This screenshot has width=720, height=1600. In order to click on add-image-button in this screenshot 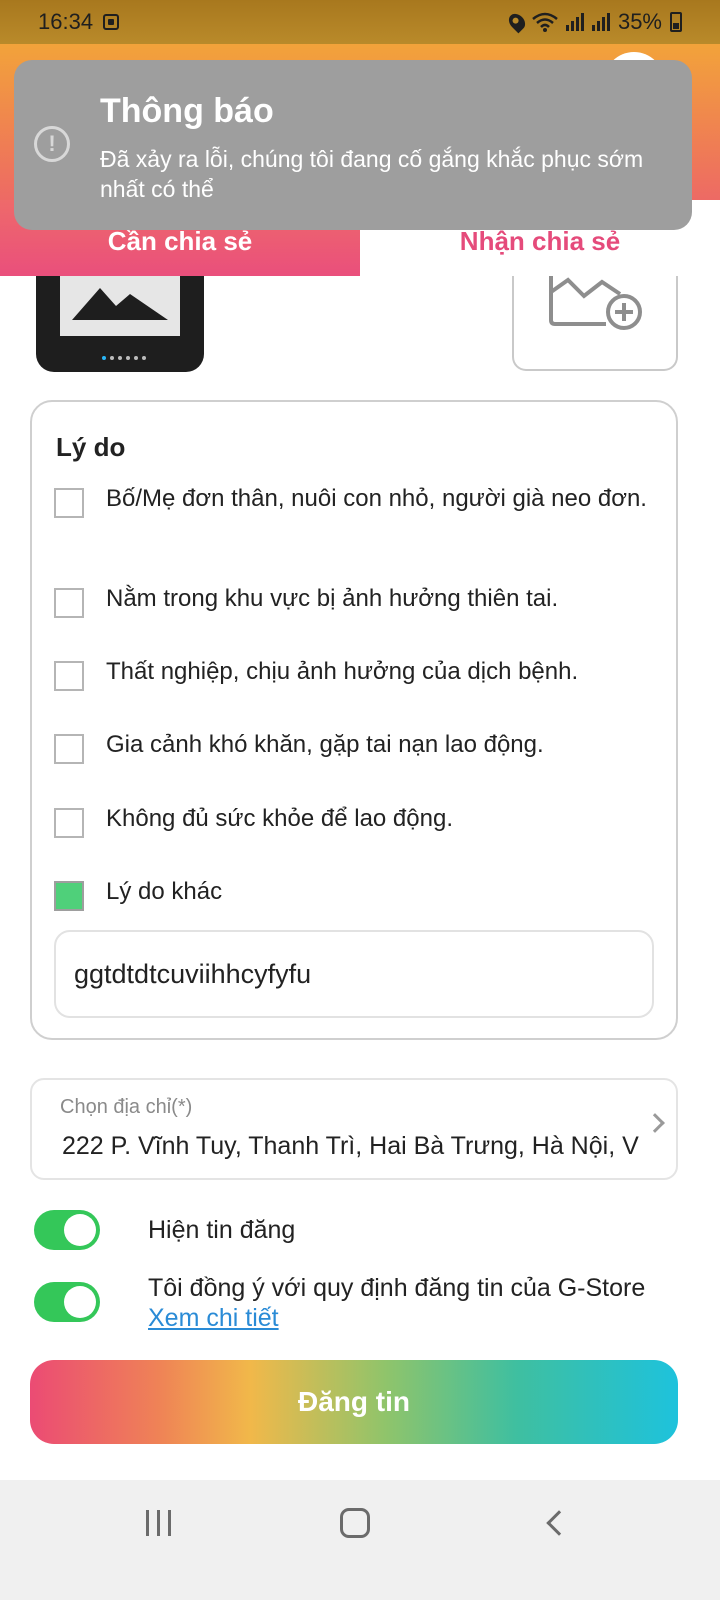, I will do `click(595, 323)`.